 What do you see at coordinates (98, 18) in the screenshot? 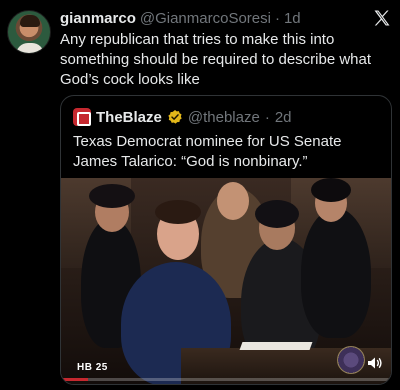
I see `display-name: gianmarco` at bounding box center [98, 18].